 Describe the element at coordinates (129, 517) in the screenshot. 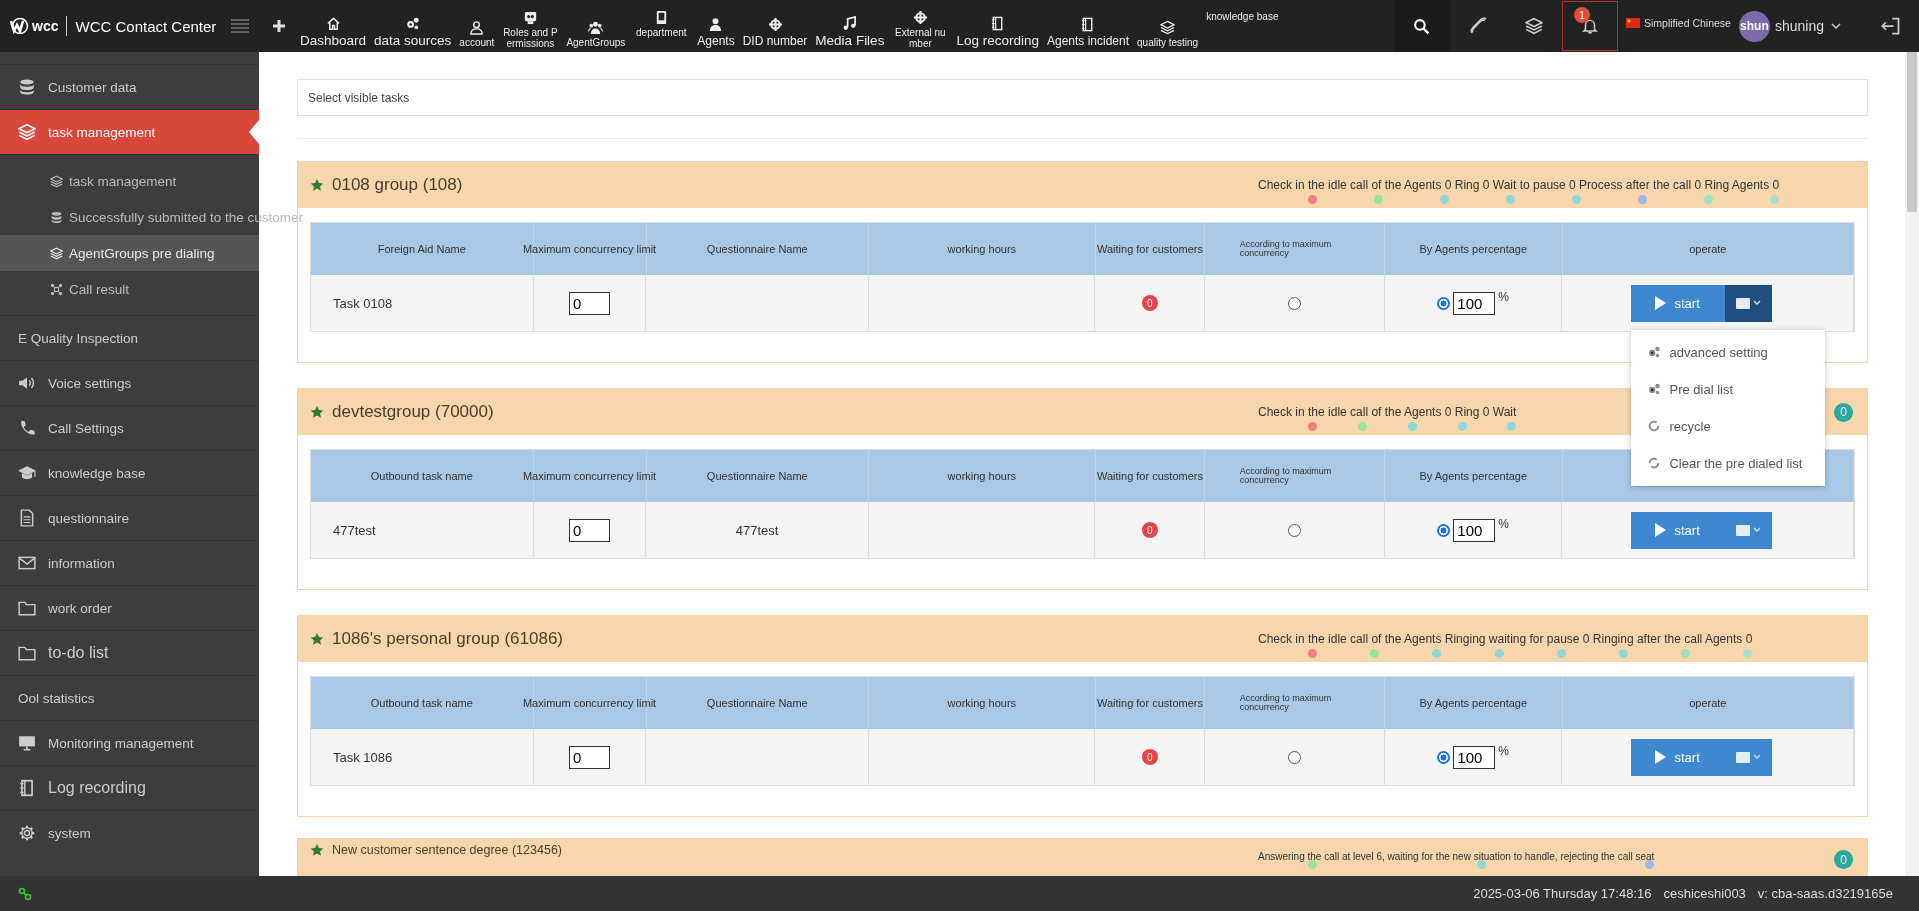

I see `sidebar-item: questionnaire` at that location.